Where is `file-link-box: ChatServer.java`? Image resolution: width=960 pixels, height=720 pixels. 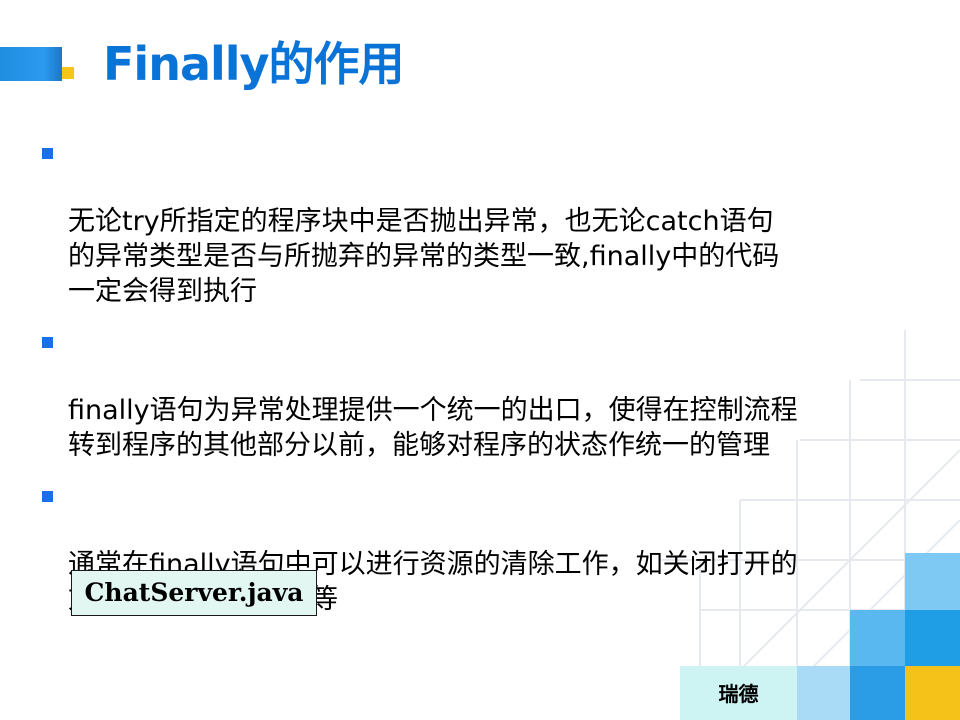 file-link-box: ChatServer.java is located at coordinates (194, 593).